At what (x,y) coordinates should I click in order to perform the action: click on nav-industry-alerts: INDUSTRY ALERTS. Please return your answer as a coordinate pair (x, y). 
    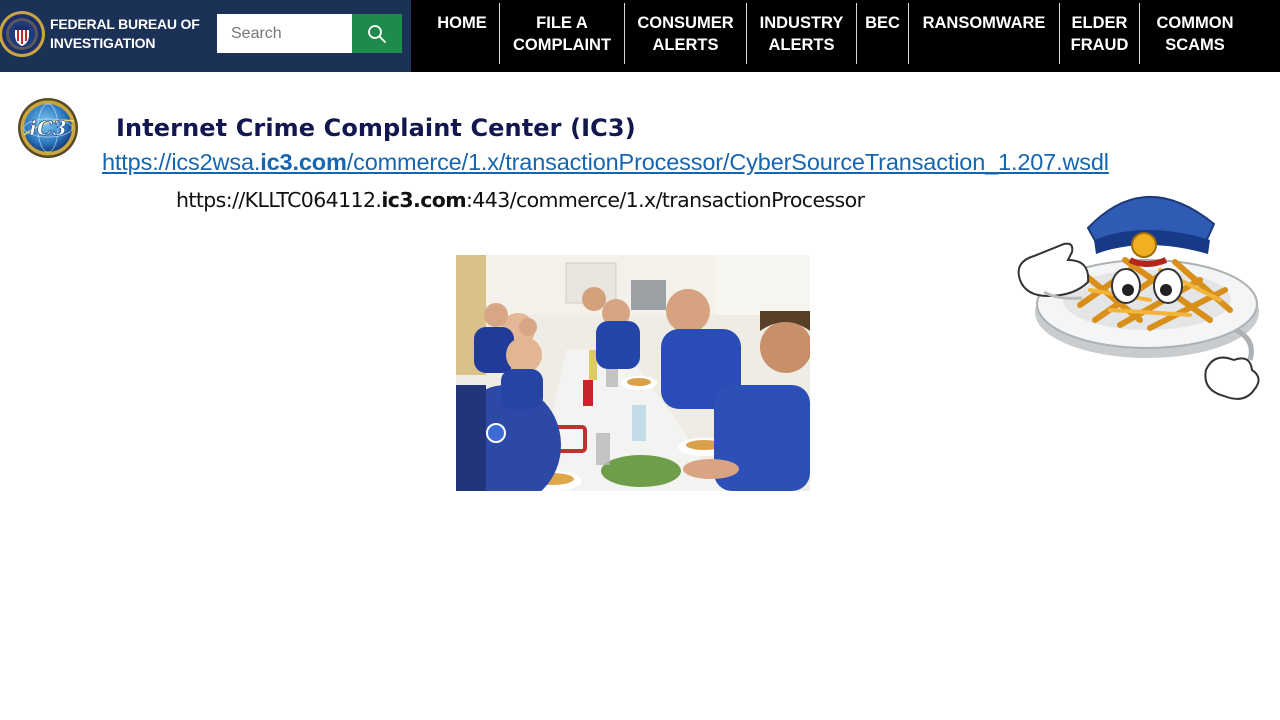
    Looking at the image, I should click on (801, 32).